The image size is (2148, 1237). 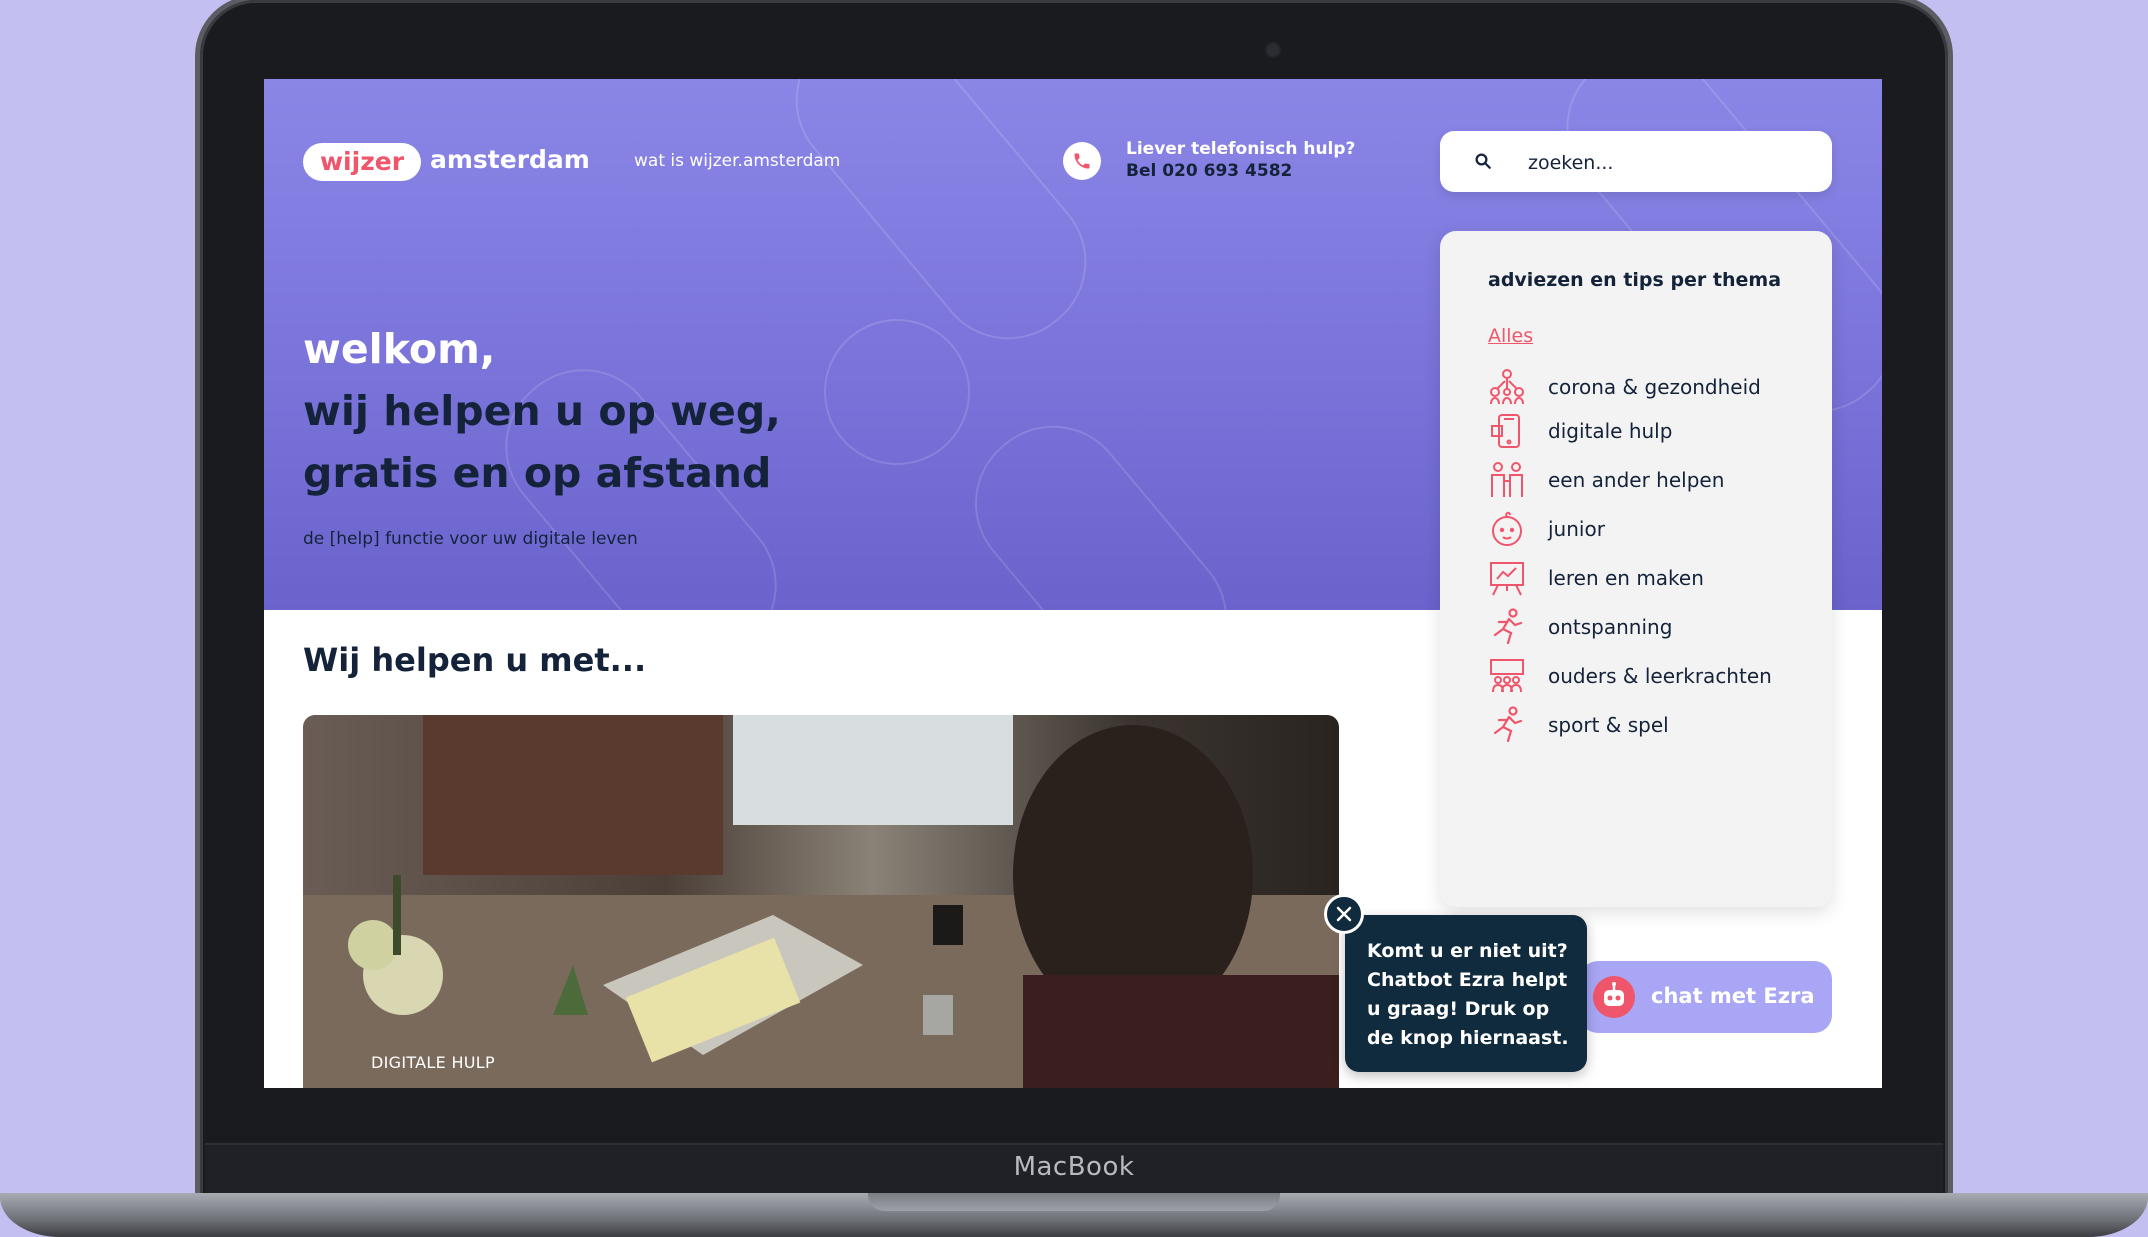 What do you see at coordinates (1074, 1202) in the screenshot?
I see `laptop-notch` at bounding box center [1074, 1202].